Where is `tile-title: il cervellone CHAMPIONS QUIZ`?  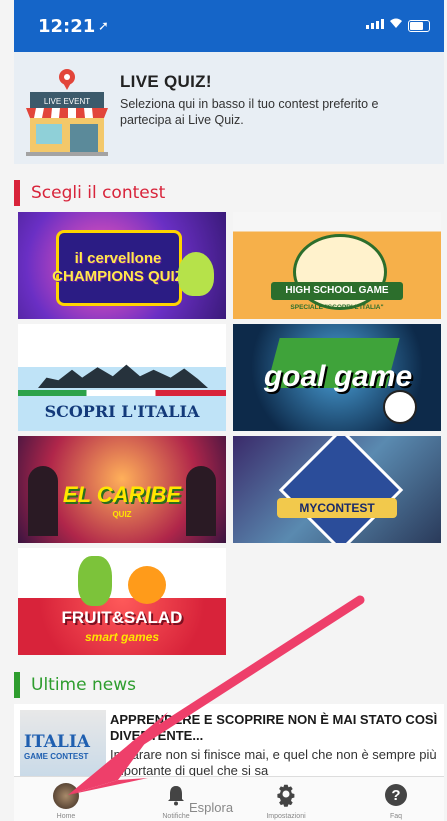
tile-title: il cervellone CHAMPIONS QUIZ is located at coordinates (118, 267).